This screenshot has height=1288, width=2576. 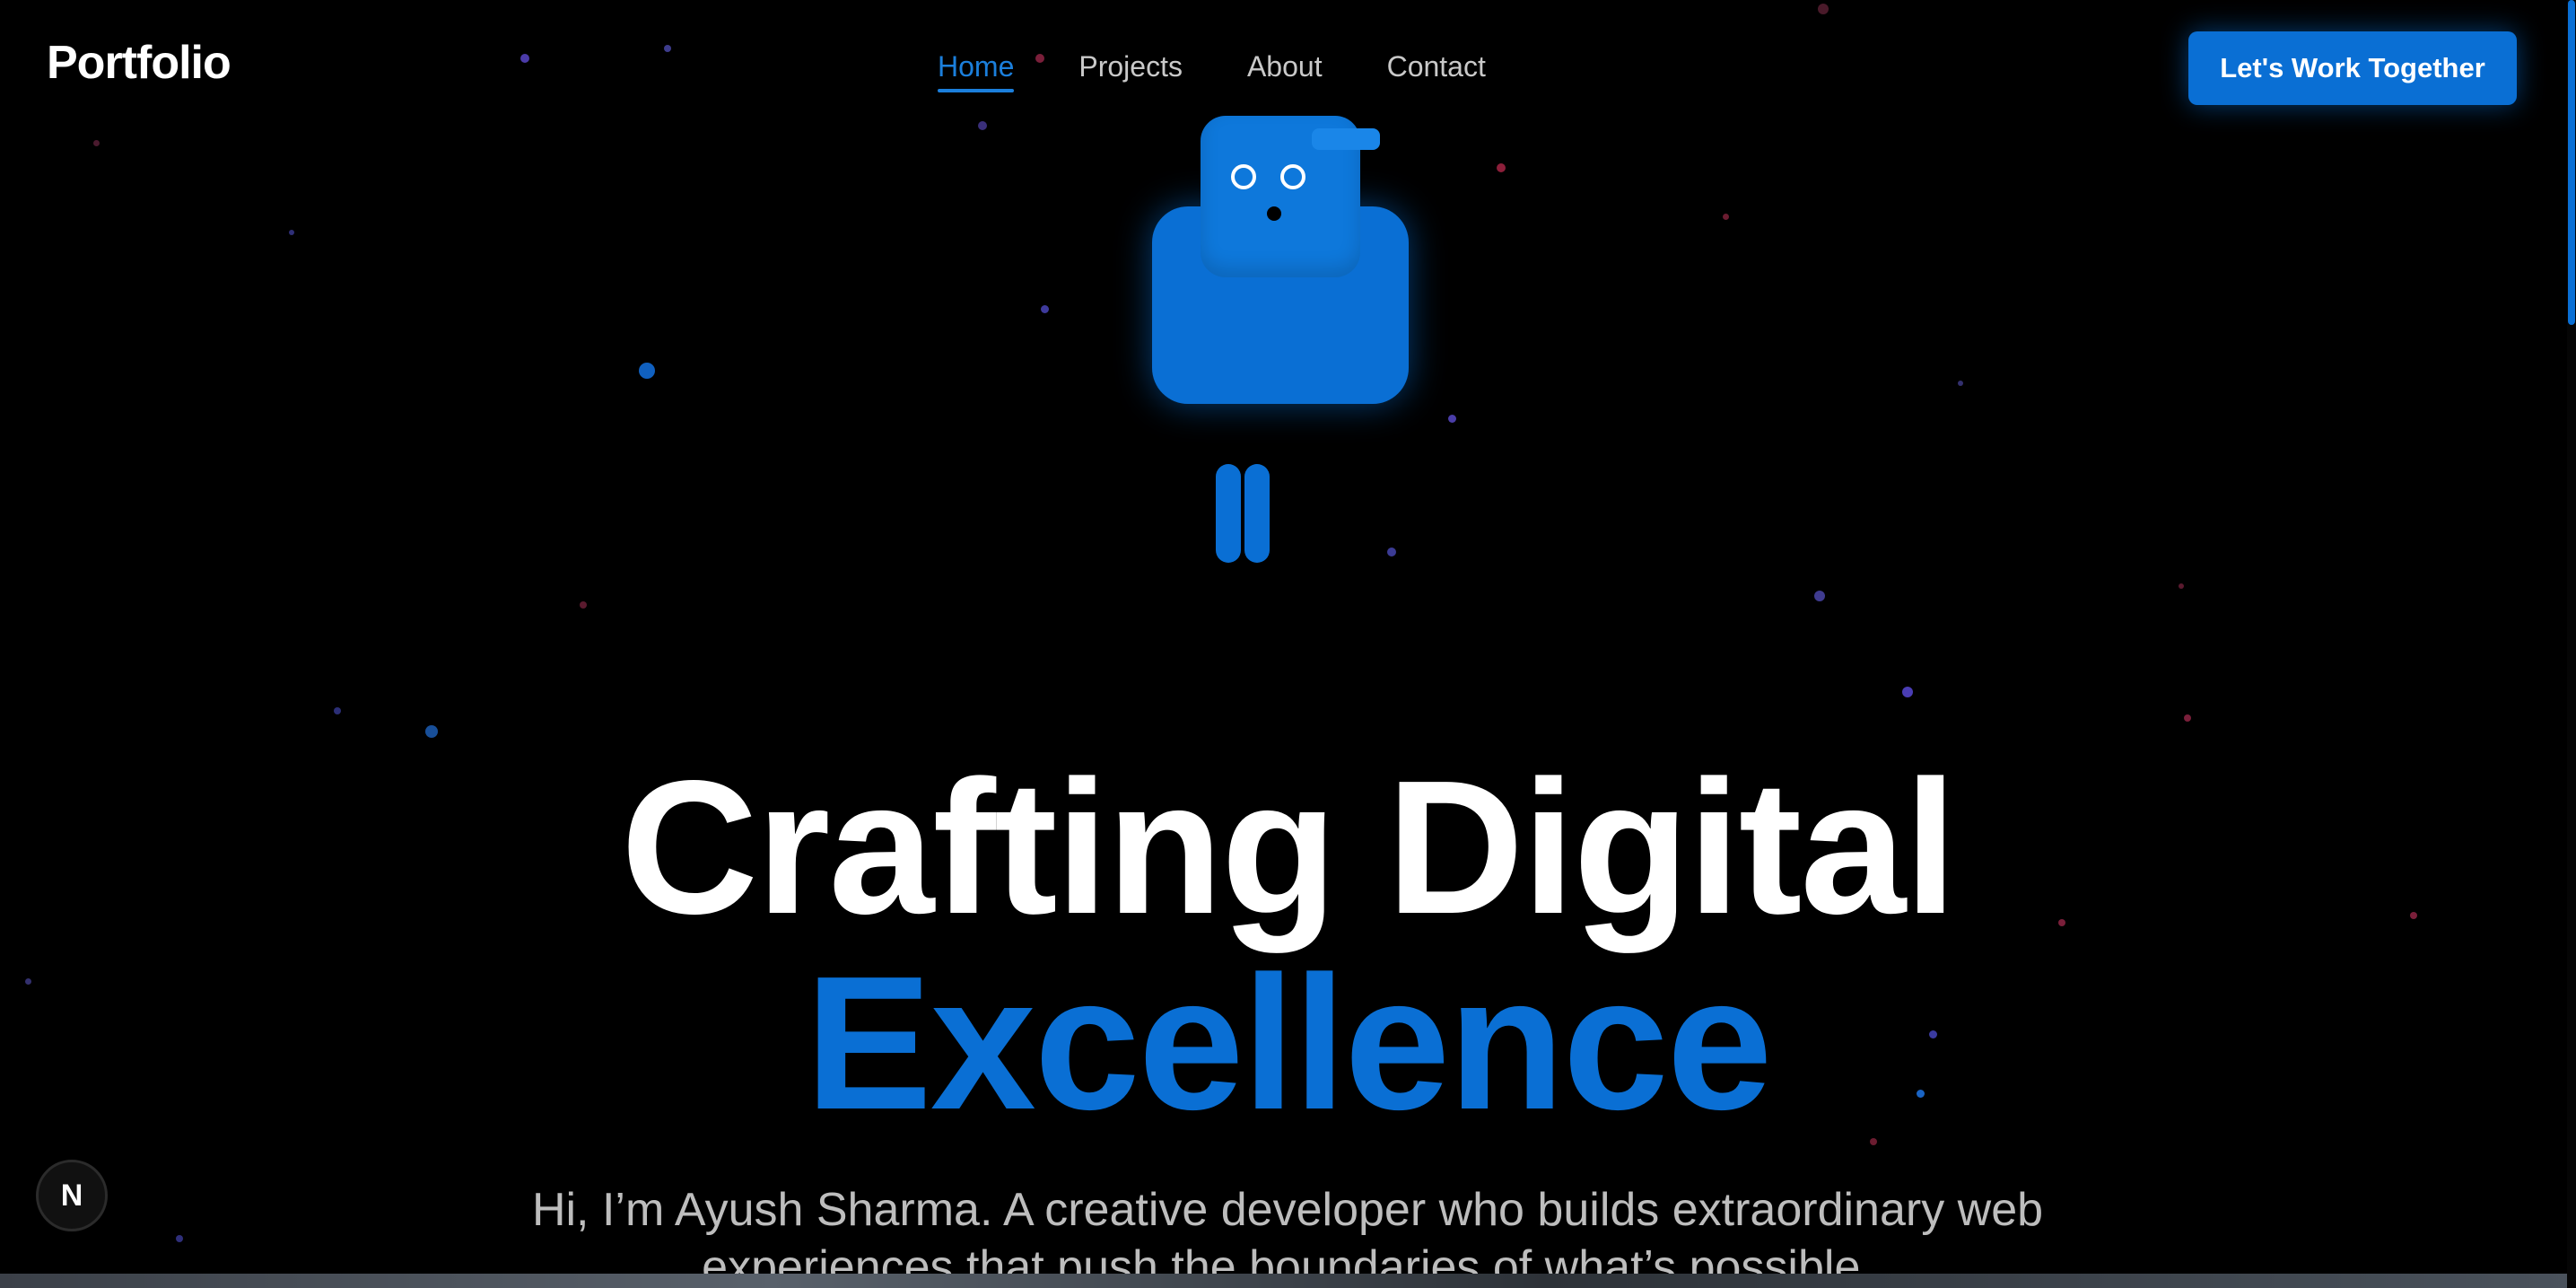 I want to click on robot-head, so click(x=1291, y=196).